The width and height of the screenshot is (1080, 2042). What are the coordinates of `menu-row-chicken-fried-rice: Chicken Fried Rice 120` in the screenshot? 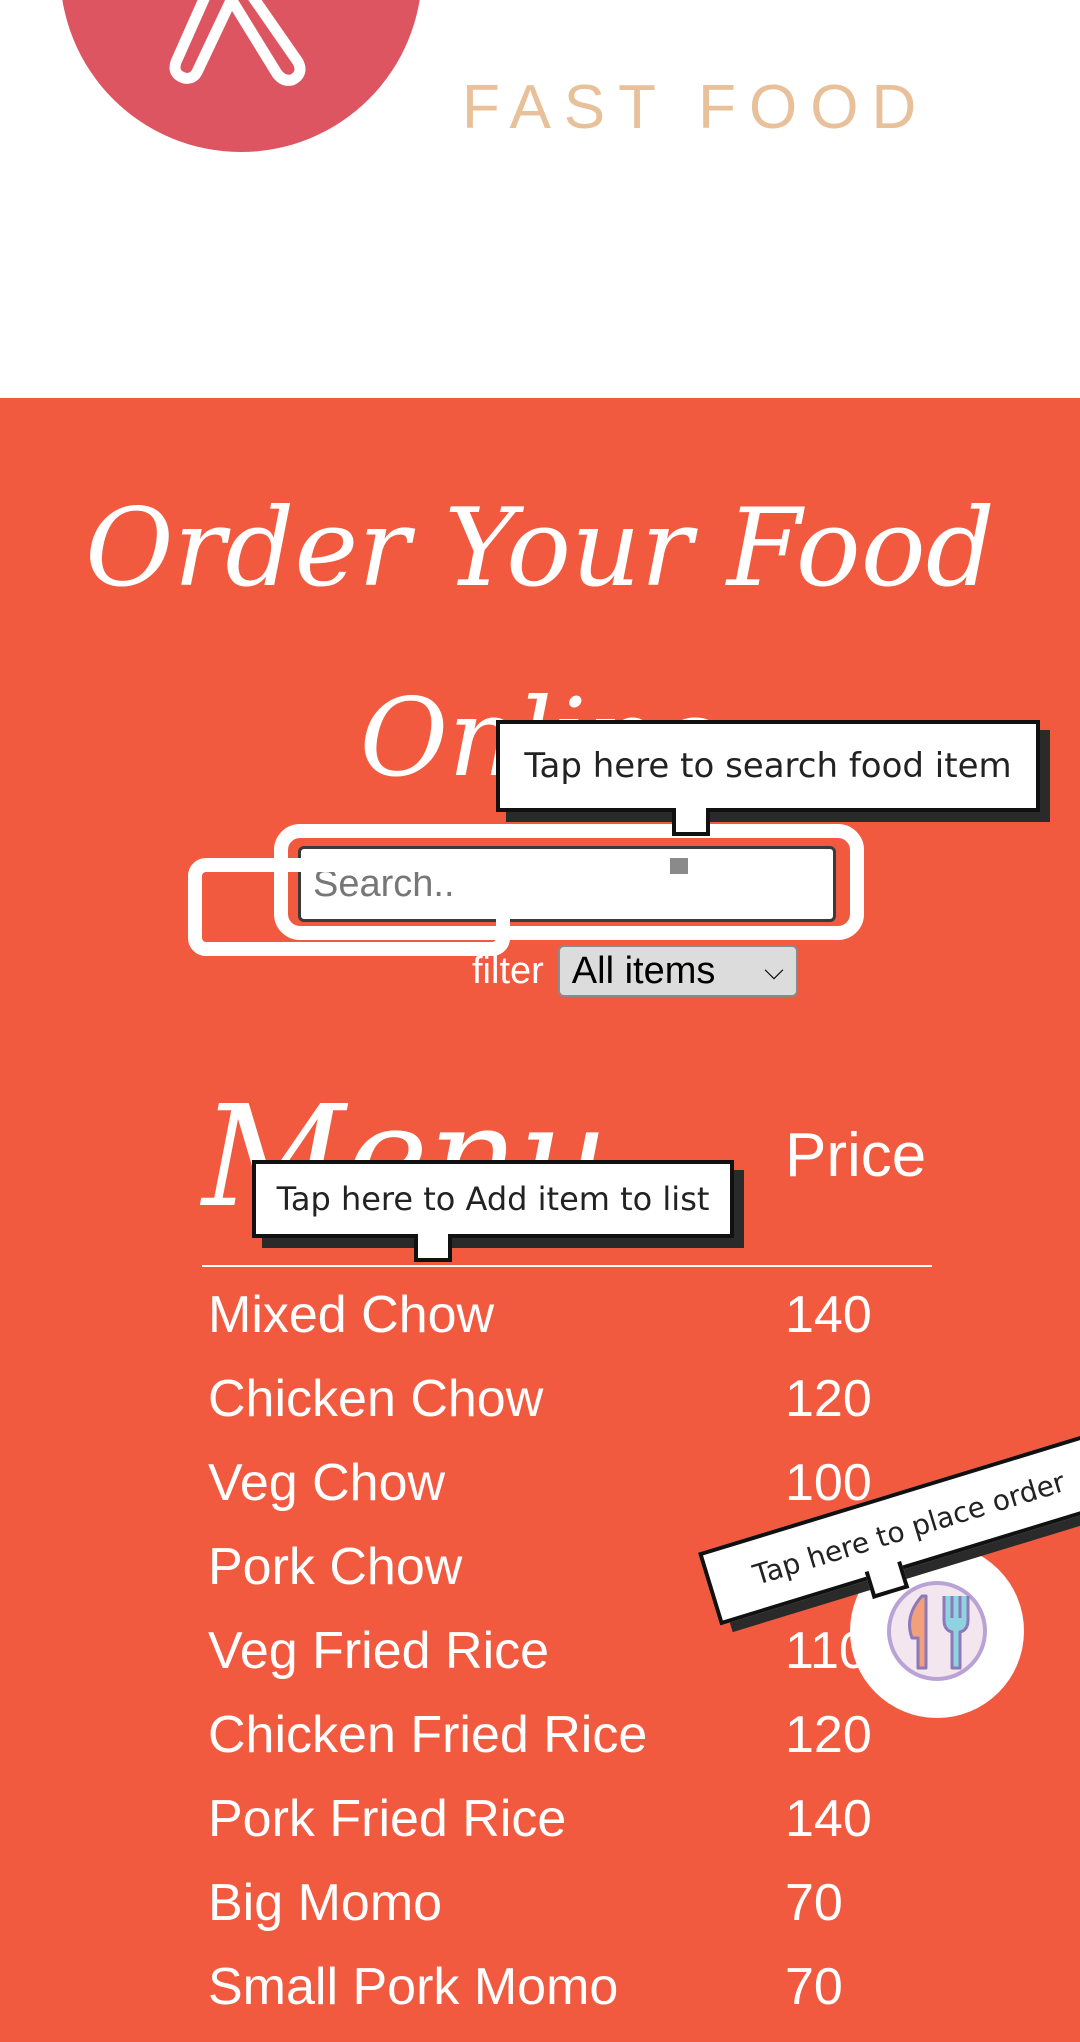 It's located at (588, 1735).